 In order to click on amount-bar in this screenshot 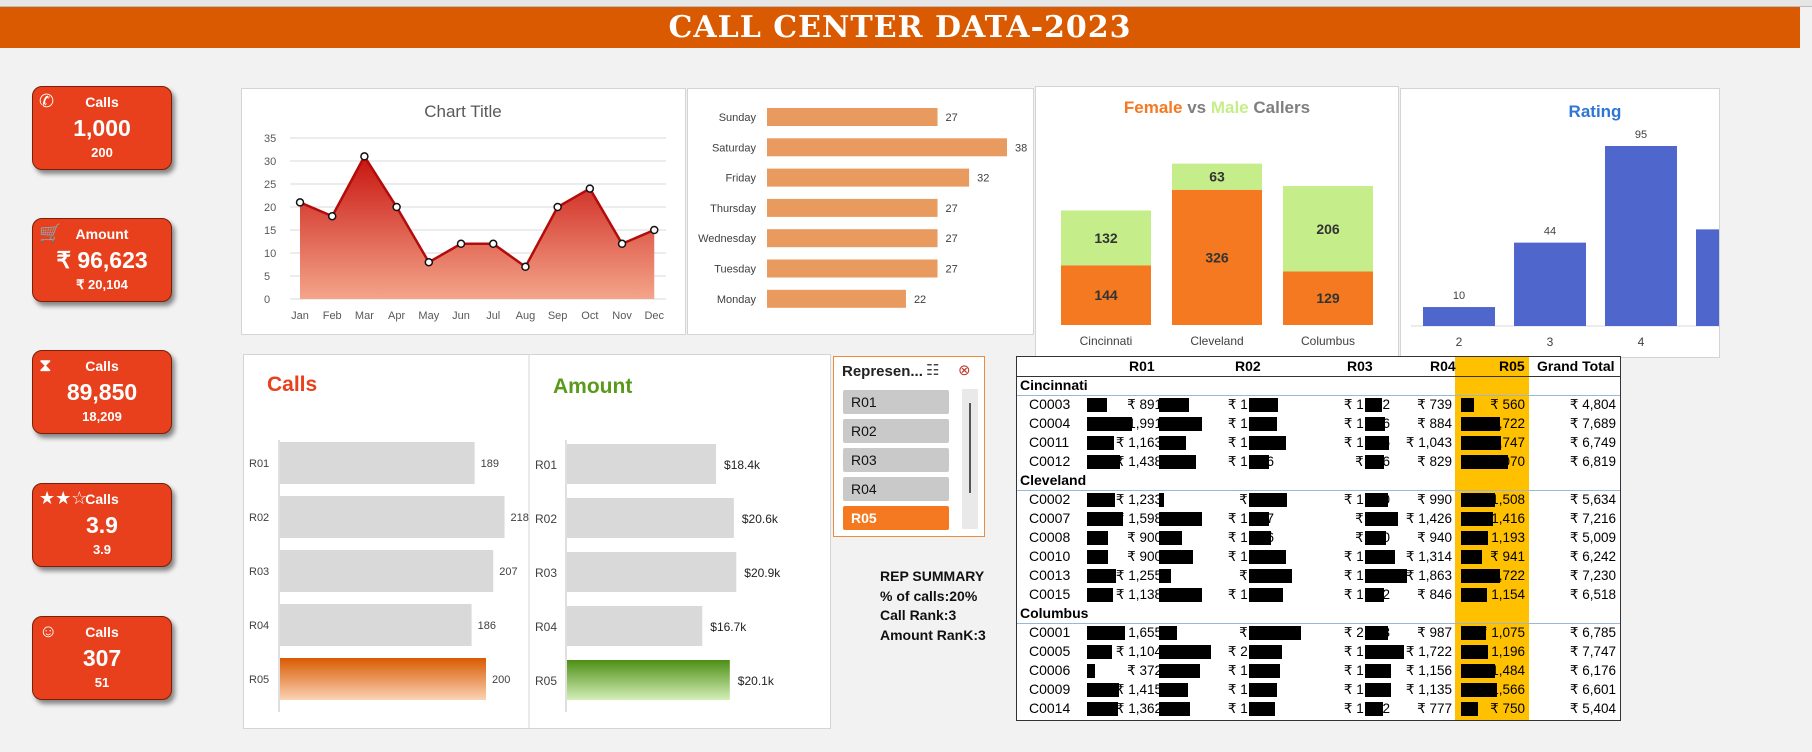, I will do `click(650, 518)`.